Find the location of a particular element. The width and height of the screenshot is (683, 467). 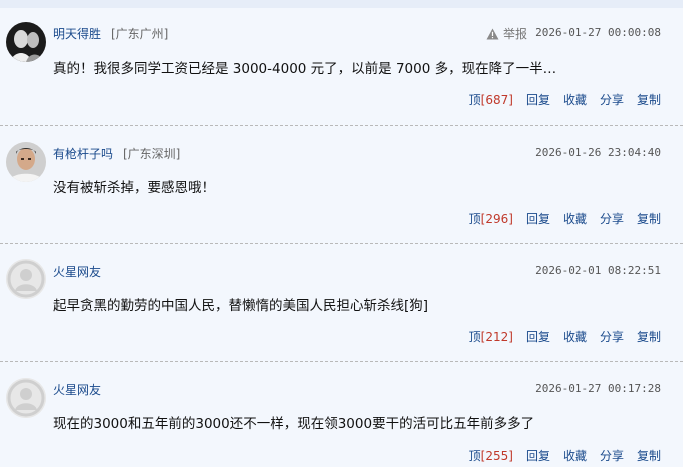

upvote-count: [255] is located at coordinates (496, 456).